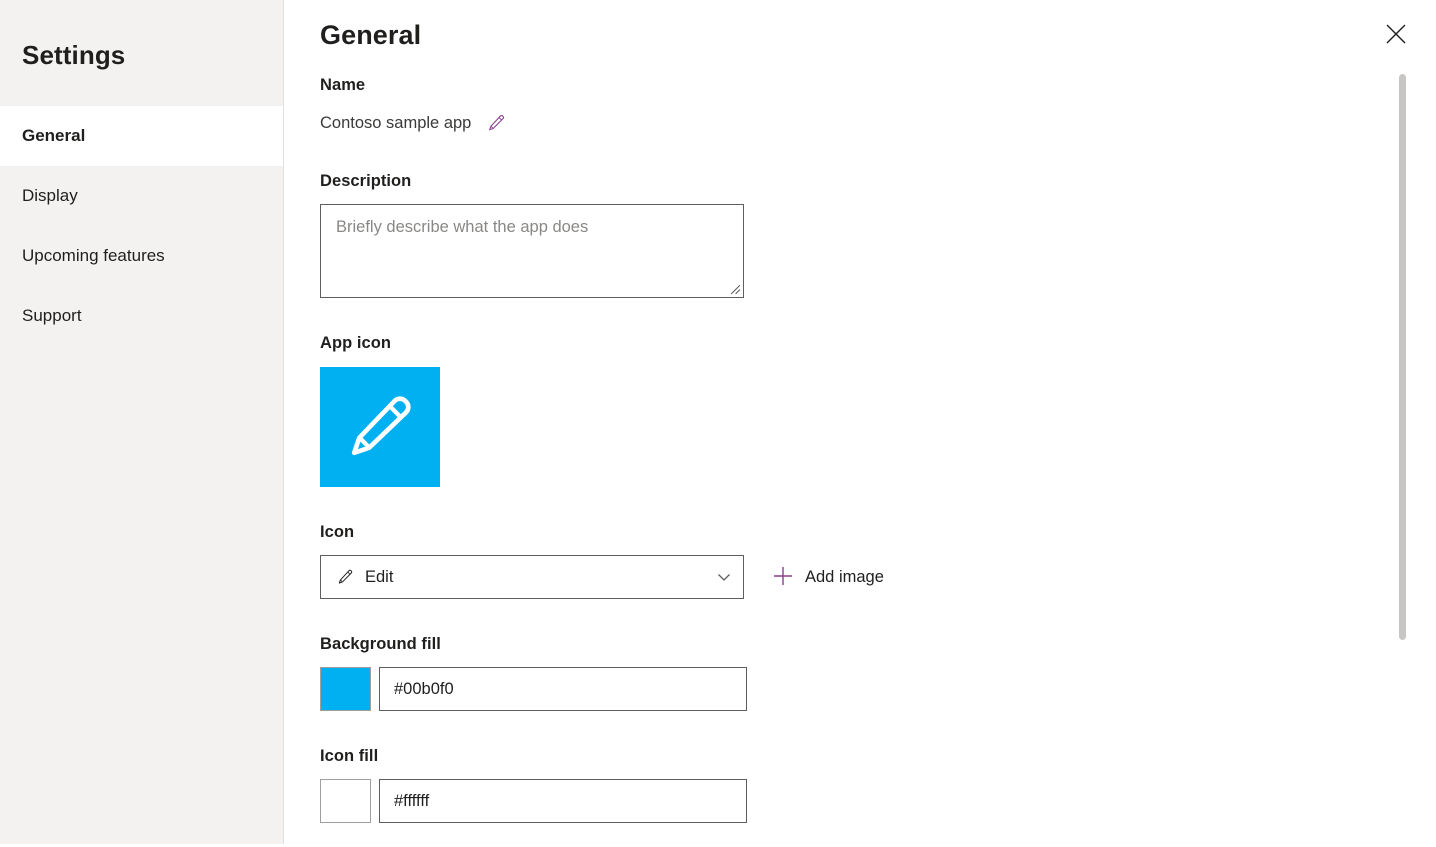  Describe the element at coordinates (93, 255) in the screenshot. I see `sidebar-item-label: Upcoming features` at that location.